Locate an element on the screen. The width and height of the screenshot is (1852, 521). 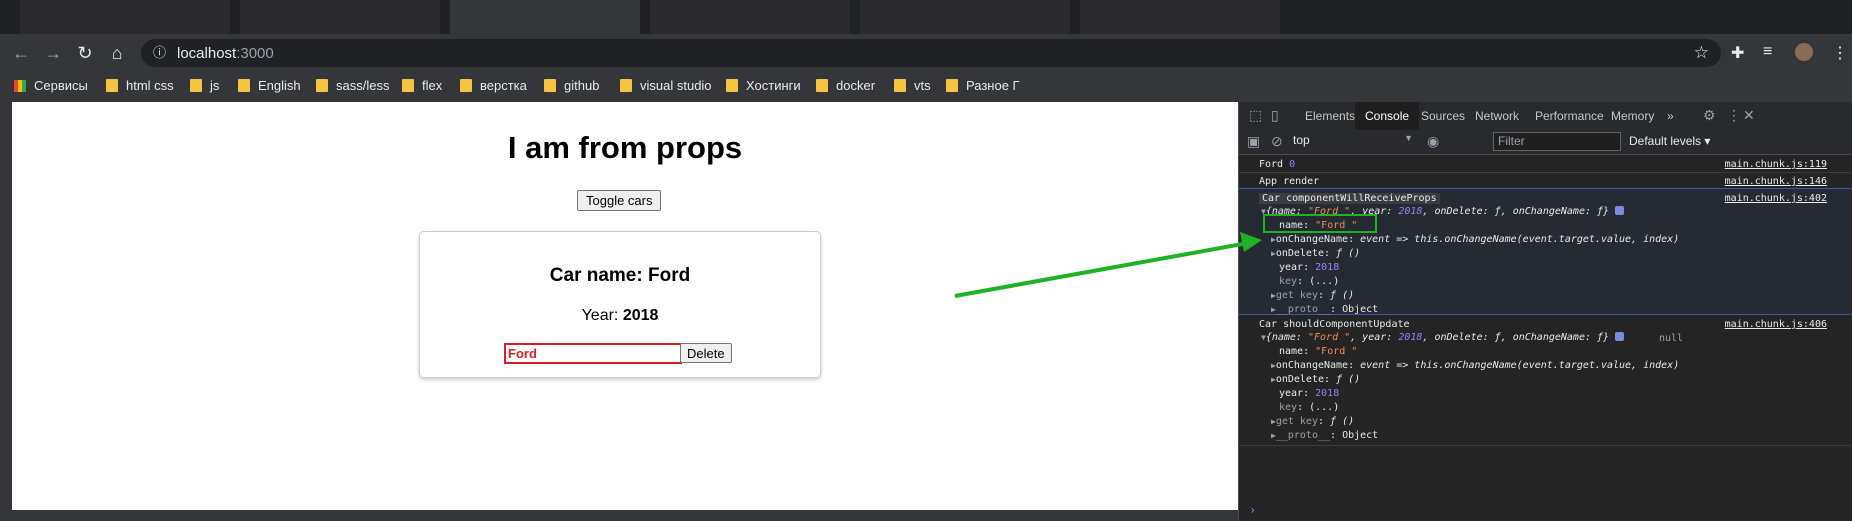
source-link: main.chunk.js:146 is located at coordinates (1776, 181).